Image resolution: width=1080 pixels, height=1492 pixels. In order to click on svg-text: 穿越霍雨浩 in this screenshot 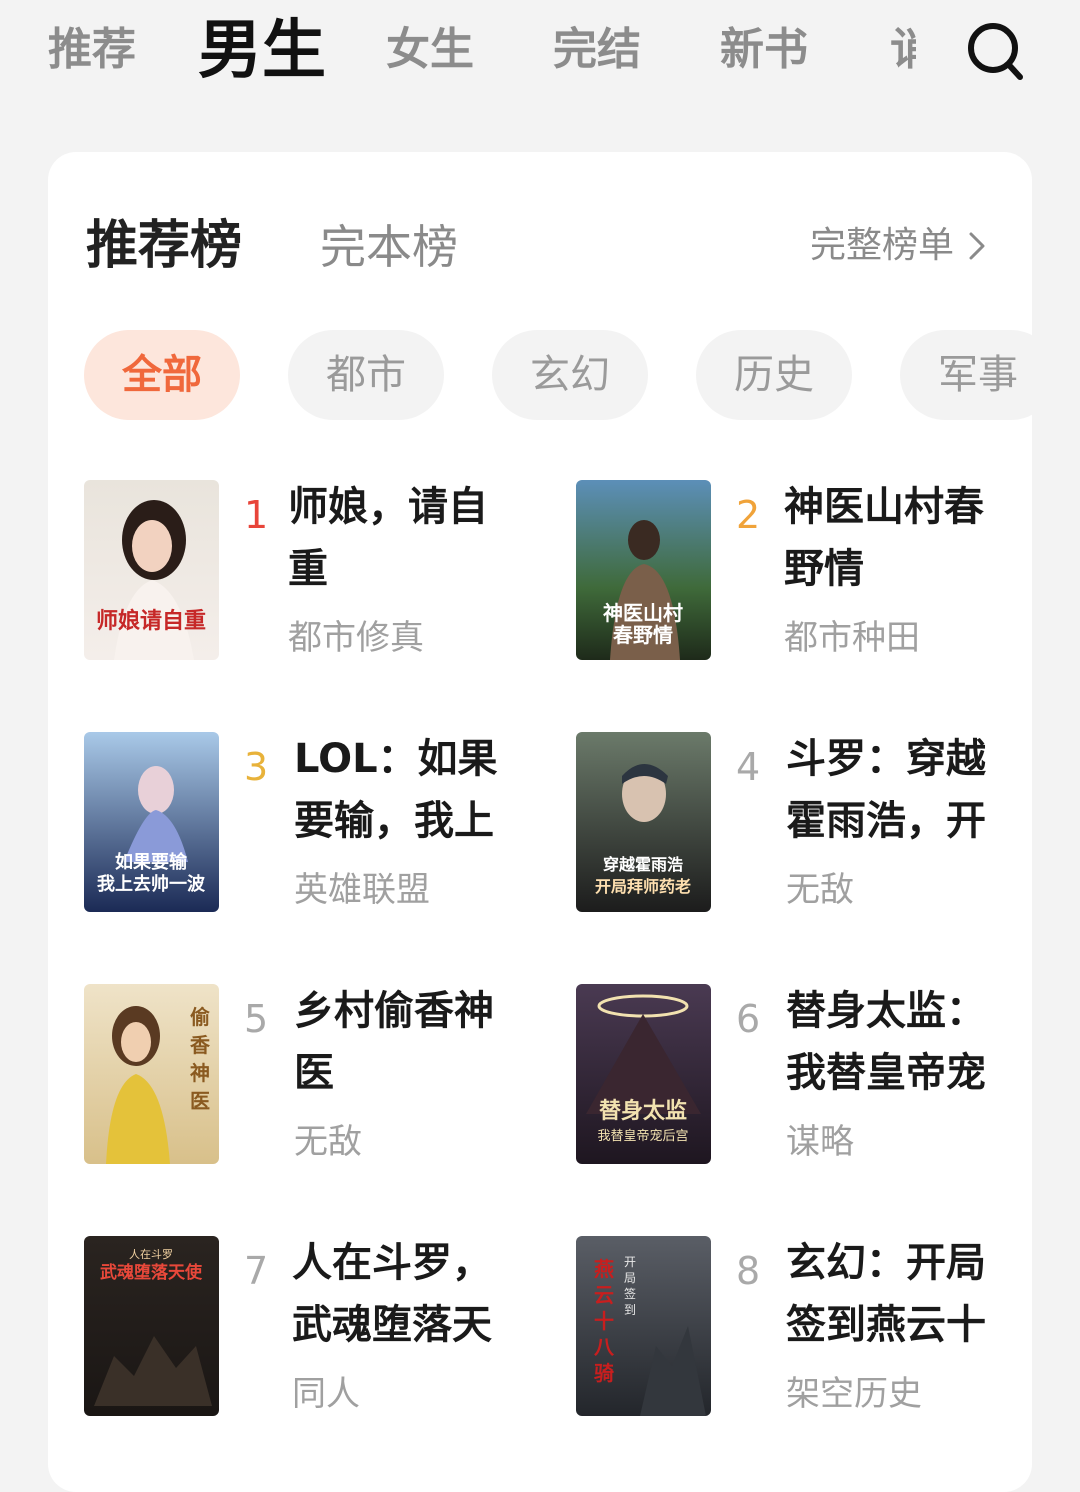, I will do `click(643, 864)`.